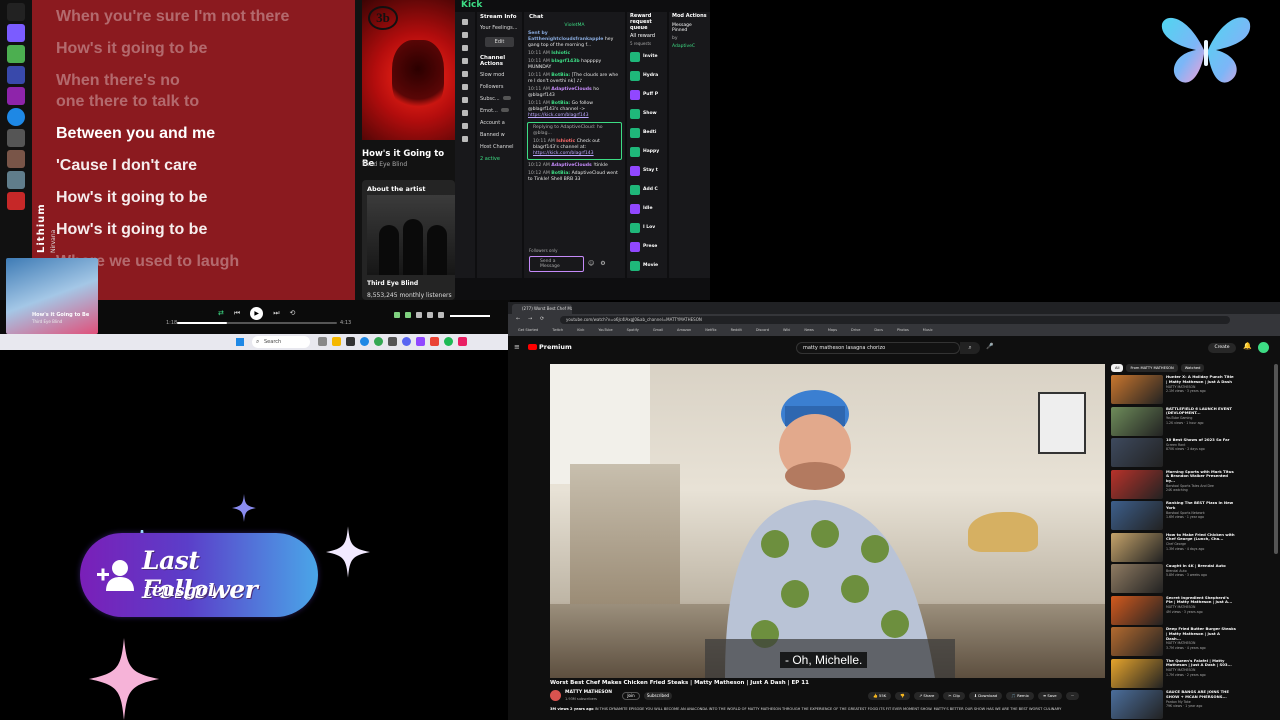 This screenshot has width=1280, height=720. I want to click on discord-icon, so click(406, 341).